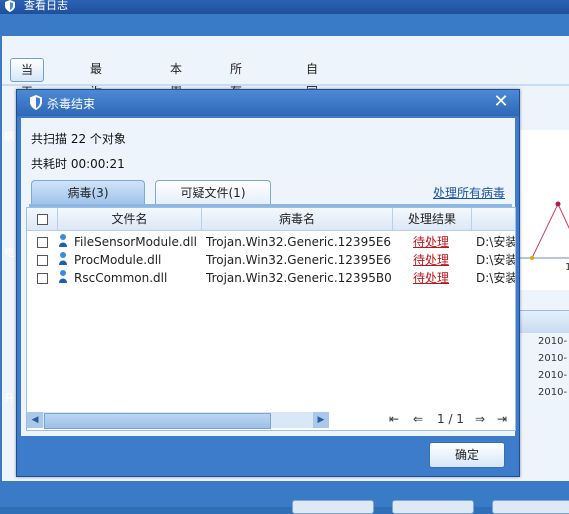 This screenshot has height=514, width=569. Describe the element at coordinates (502, 419) in the screenshot. I see `last-page-icon: ⇥` at that location.